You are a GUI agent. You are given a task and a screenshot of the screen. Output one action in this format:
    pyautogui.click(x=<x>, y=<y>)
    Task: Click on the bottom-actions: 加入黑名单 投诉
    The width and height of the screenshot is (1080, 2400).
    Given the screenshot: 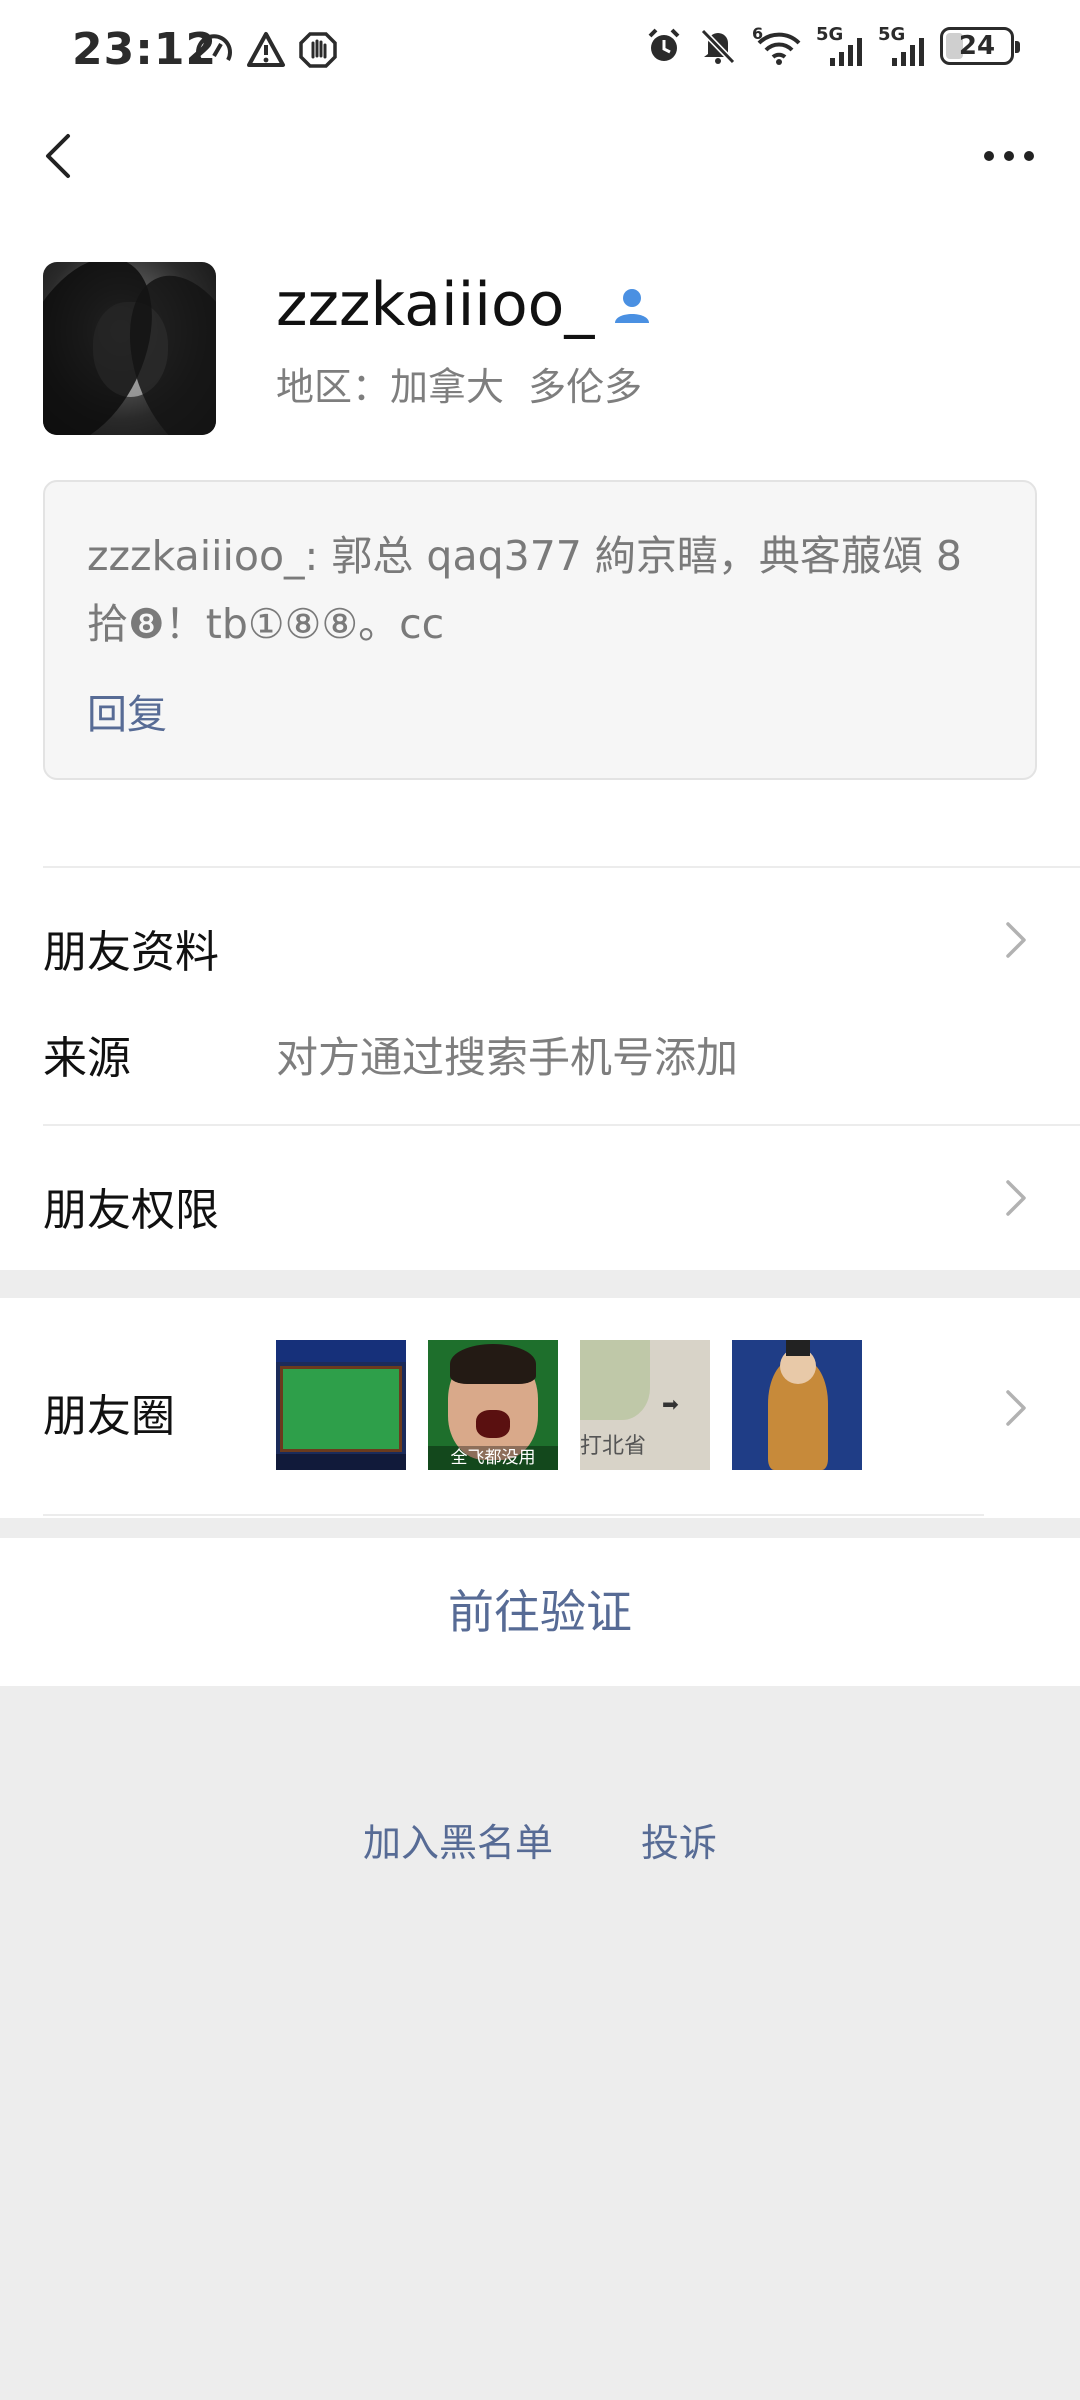 What is the action you would take?
    pyautogui.click(x=540, y=1839)
    